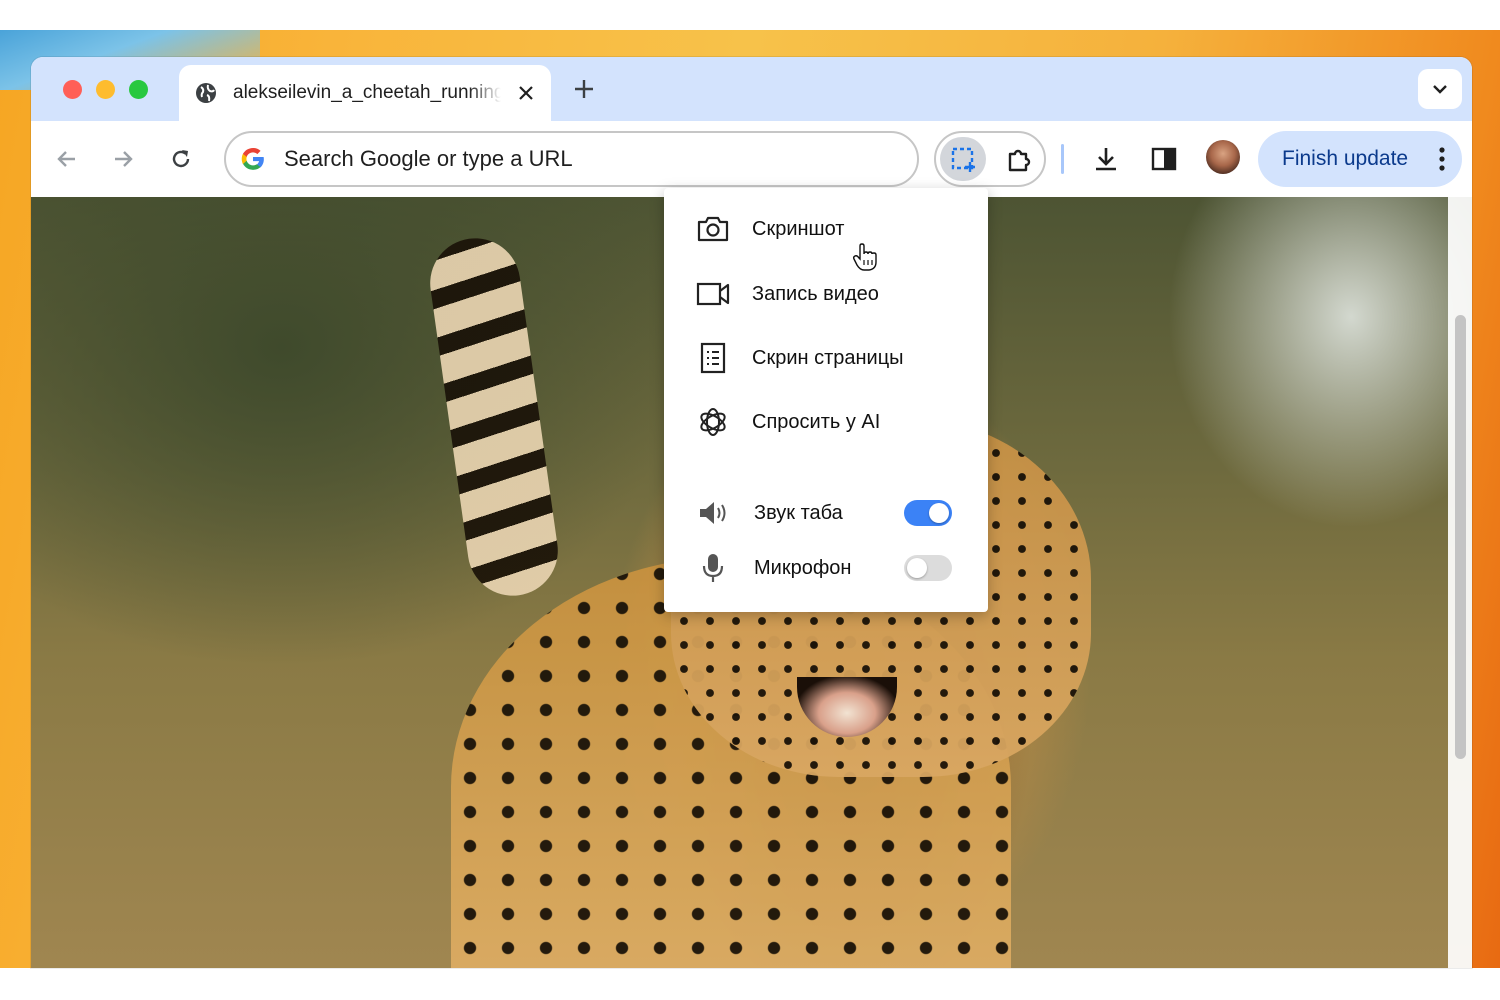 The image size is (1500, 1000). Describe the element at coordinates (494, 417) in the screenshot. I see `cheetah-tail` at that location.